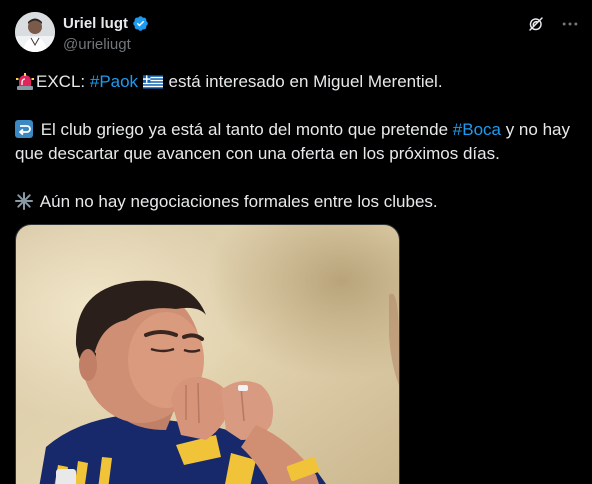 This screenshot has width=592, height=484. I want to click on hashtag-paok-link: #Paok, so click(114, 81).